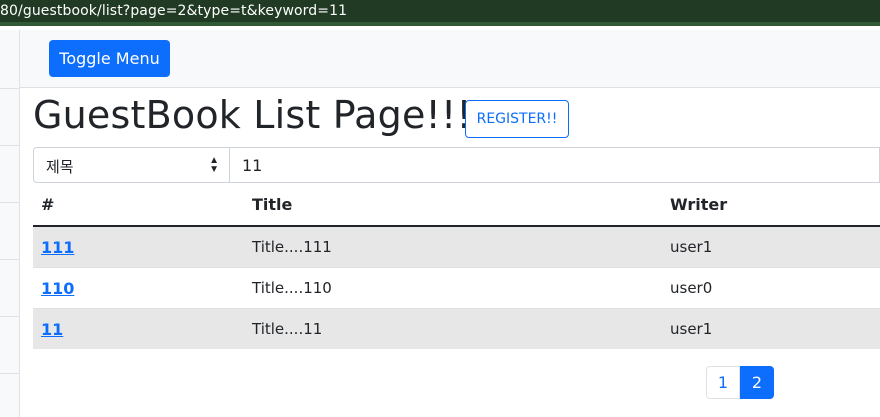  Describe the element at coordinates (723, 382) in the screenshot. I see `page-link-1: 1` at that location.